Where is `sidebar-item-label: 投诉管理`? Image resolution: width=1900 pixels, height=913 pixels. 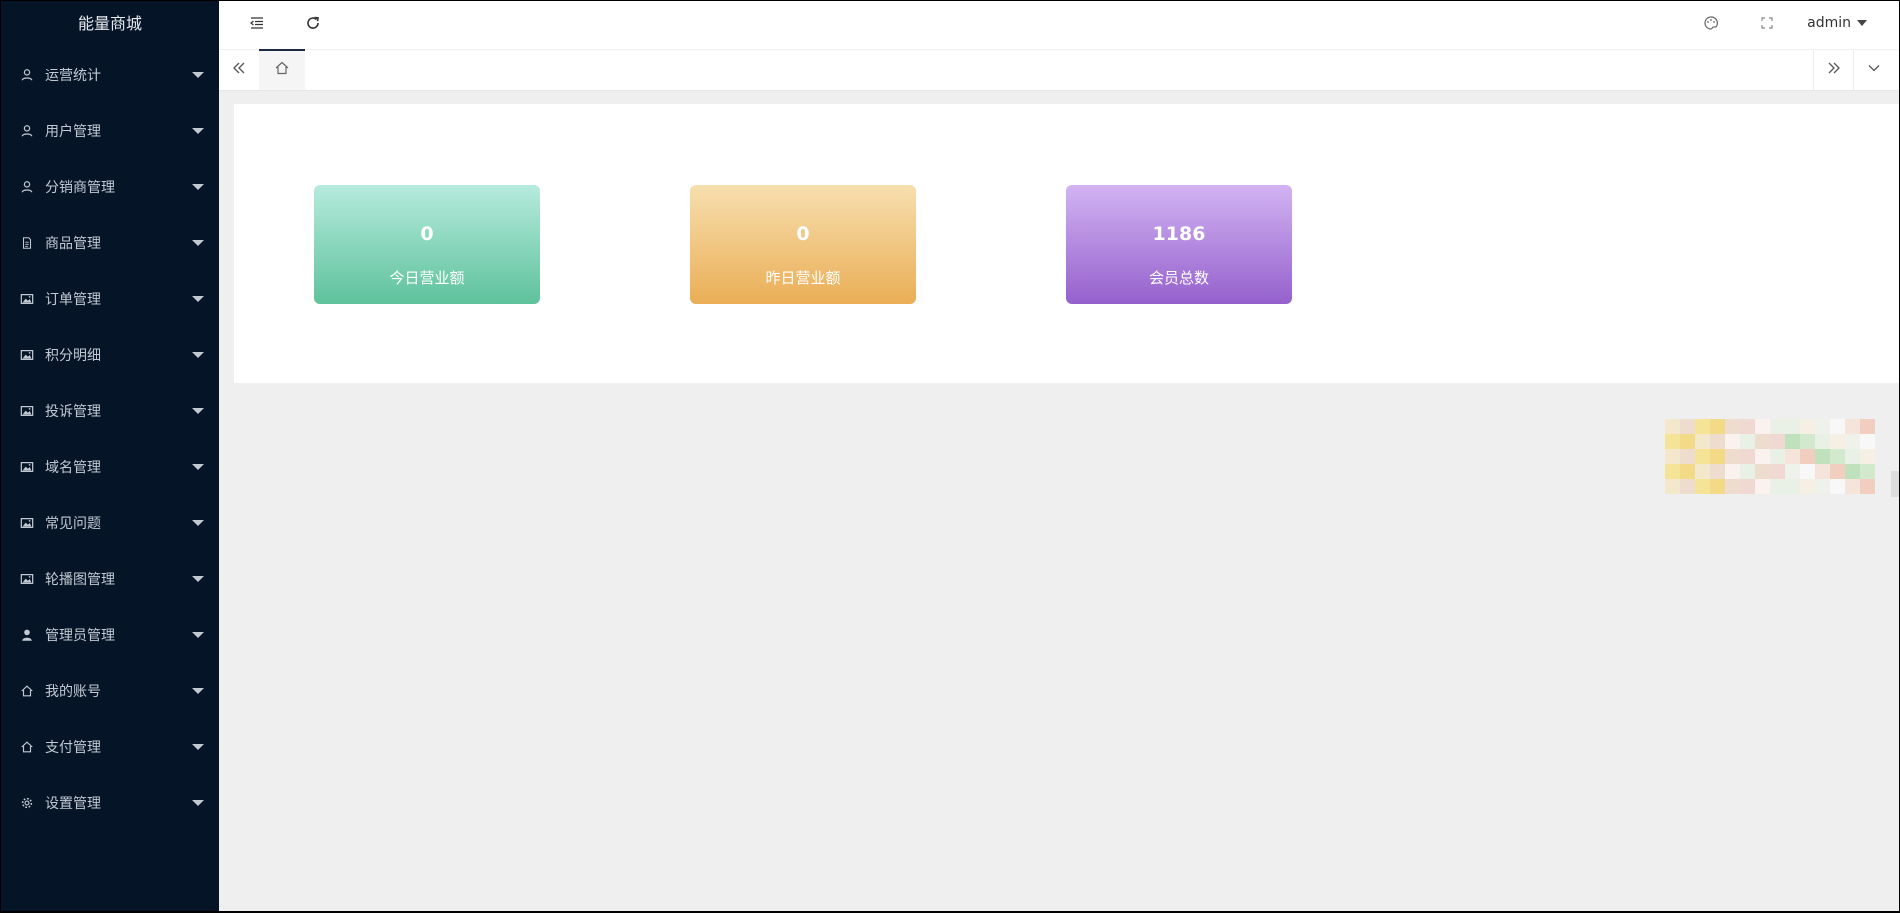 sidebar-item-label: 投诉管理 is located at coordinates (73, 412).